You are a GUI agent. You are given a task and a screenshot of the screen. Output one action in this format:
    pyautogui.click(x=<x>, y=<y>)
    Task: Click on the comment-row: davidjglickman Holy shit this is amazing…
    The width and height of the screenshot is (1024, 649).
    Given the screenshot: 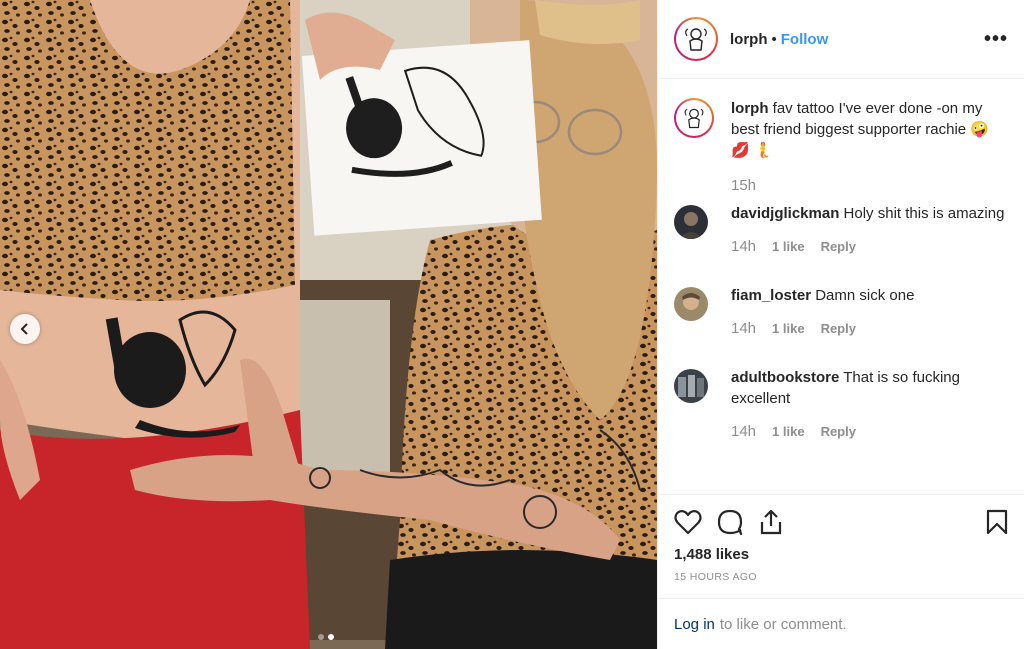 What is the action you would take?
    pyautogui.click(x=841, y=230)
    